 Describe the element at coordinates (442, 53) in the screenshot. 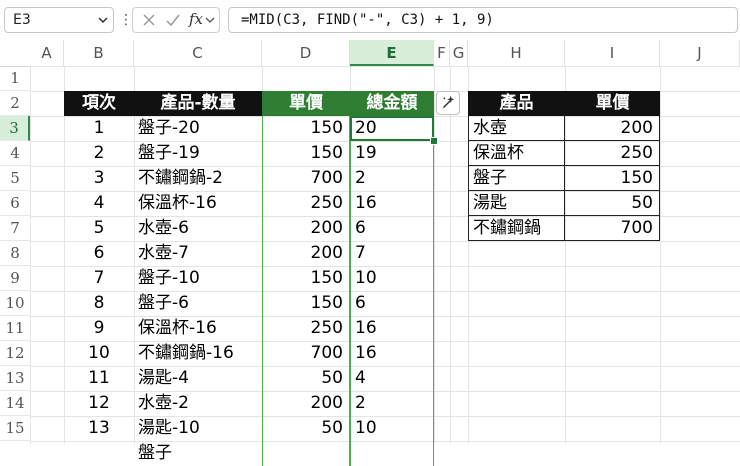

I see `column-header-f: F` at that location.